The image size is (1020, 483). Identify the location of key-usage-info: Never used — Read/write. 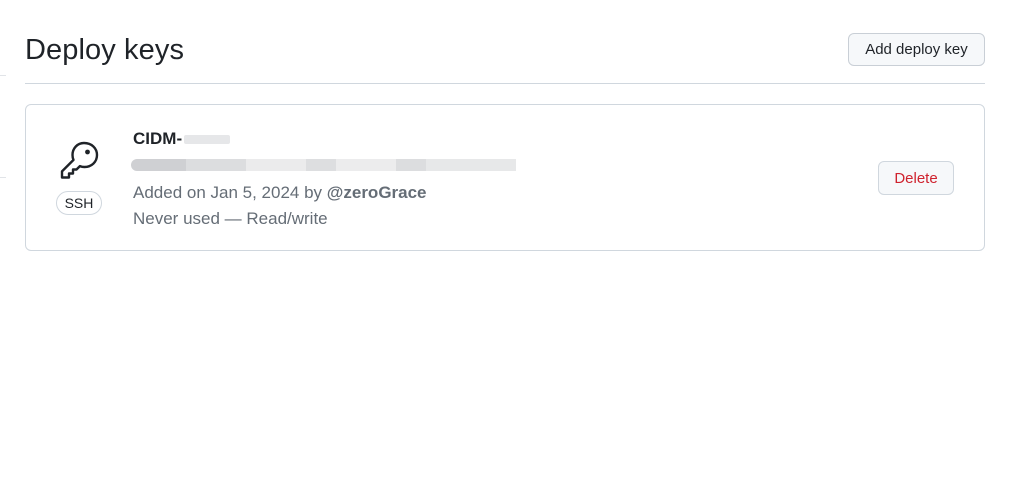
(230, 218).